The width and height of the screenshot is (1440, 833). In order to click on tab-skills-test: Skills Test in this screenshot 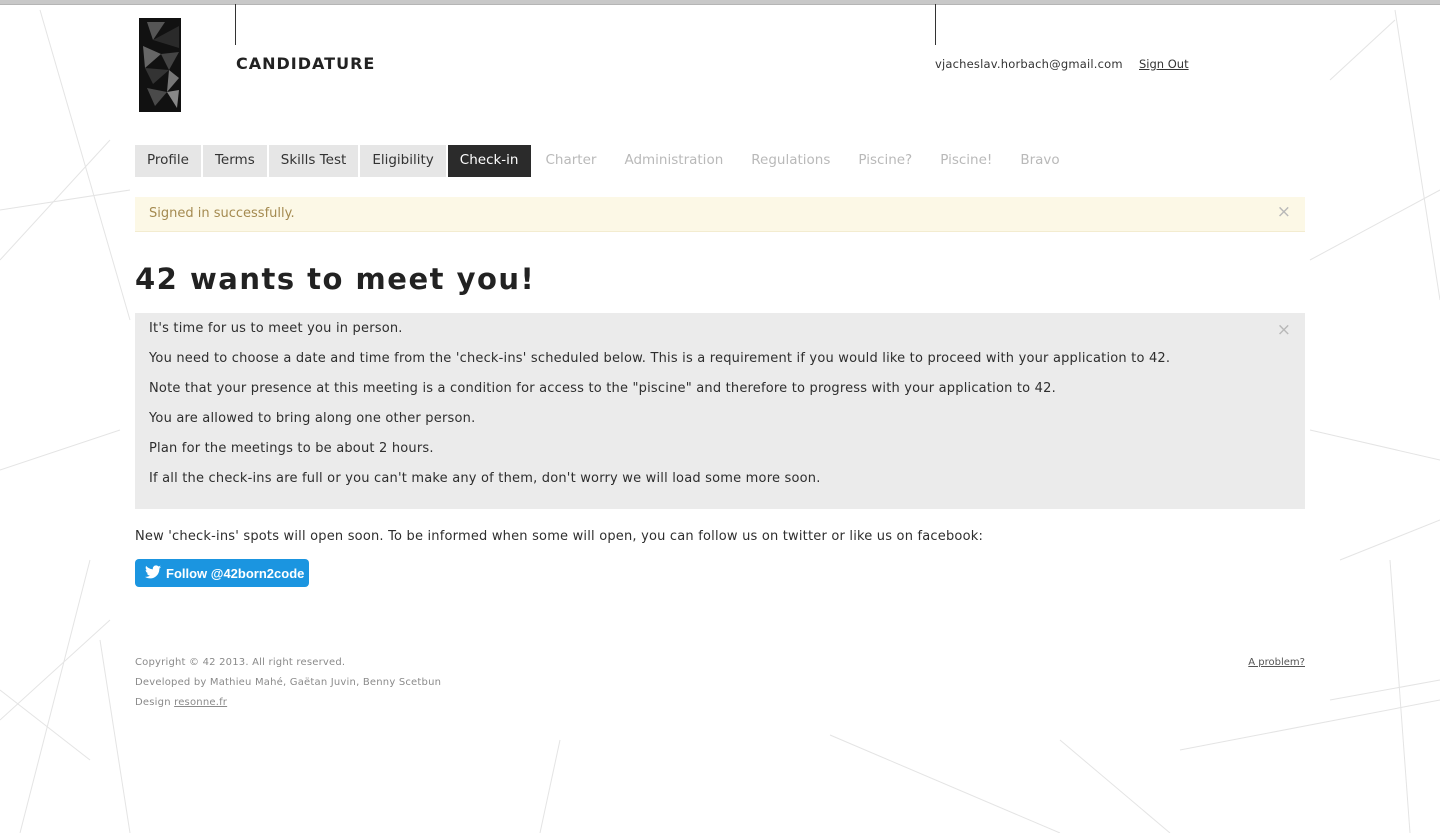, I will do `click(313, 161)`.